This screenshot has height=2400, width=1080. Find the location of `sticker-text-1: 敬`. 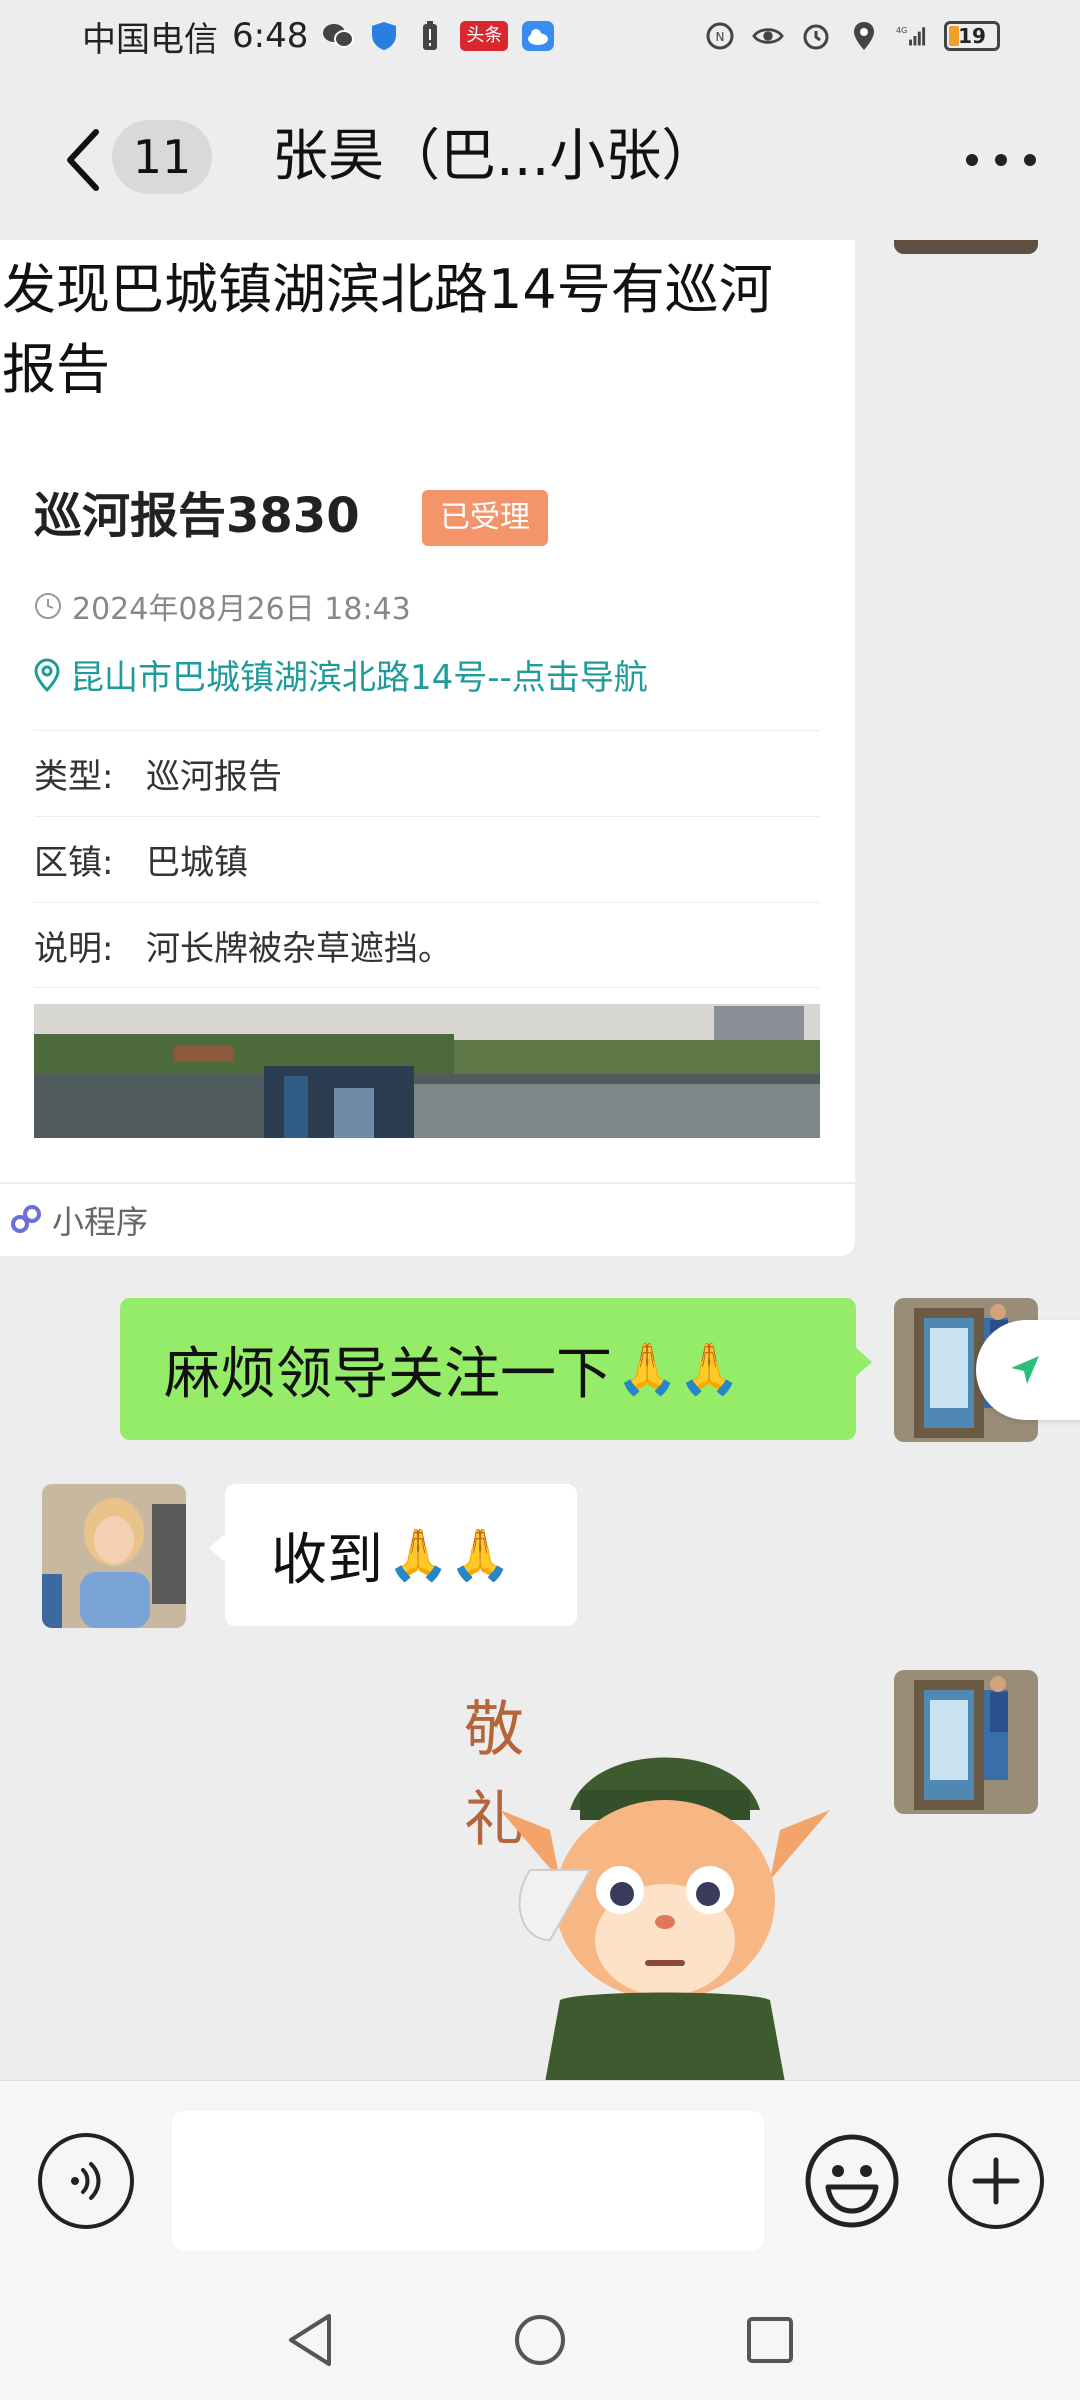

sticker-text-1: 敬 is located at coordinates (494, 1730).